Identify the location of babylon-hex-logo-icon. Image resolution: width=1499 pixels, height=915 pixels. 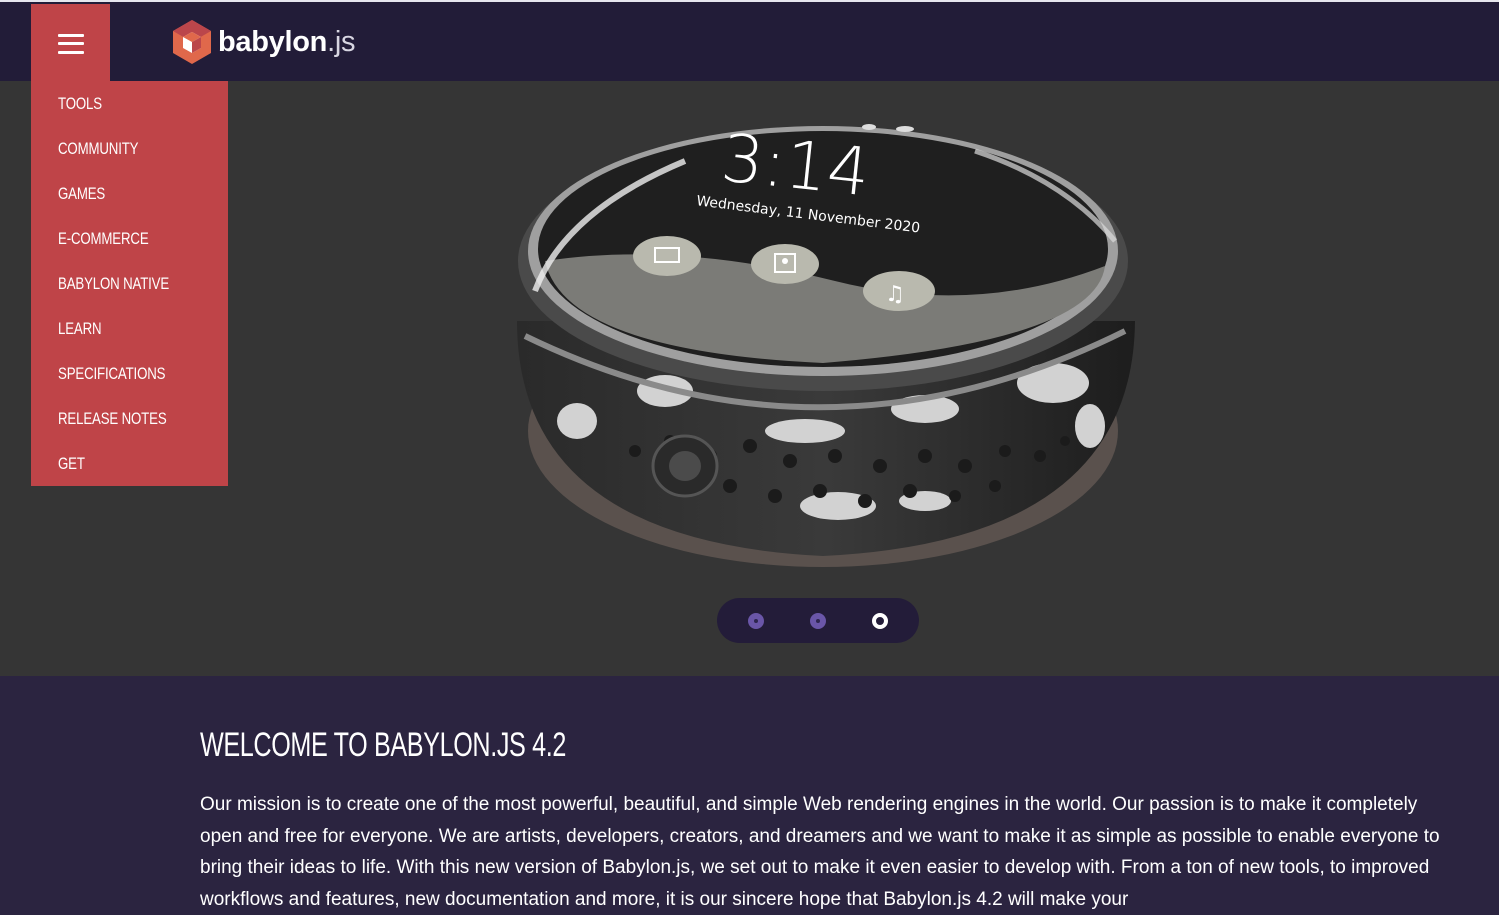
(192, 42).